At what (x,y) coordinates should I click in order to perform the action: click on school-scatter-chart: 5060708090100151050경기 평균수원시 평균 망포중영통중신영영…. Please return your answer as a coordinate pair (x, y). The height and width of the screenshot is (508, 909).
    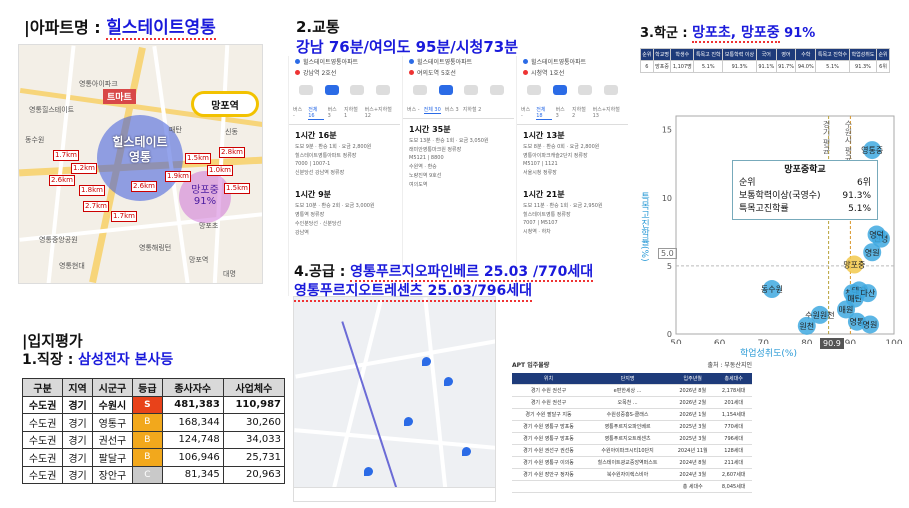
    Looking at the image, I should click on (779, 233).